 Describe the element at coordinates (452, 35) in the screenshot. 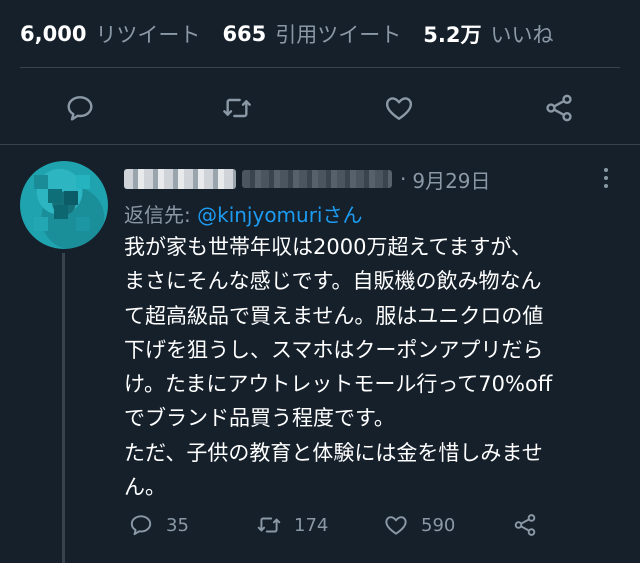

I see `like-count: 5.2万` at that location.